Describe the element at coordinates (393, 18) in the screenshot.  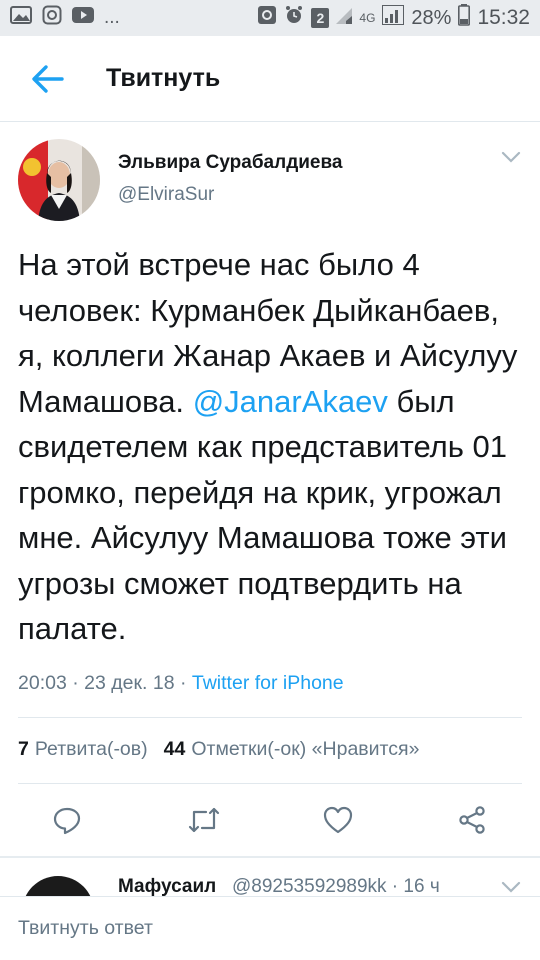
I see `signal-icon` at that location.